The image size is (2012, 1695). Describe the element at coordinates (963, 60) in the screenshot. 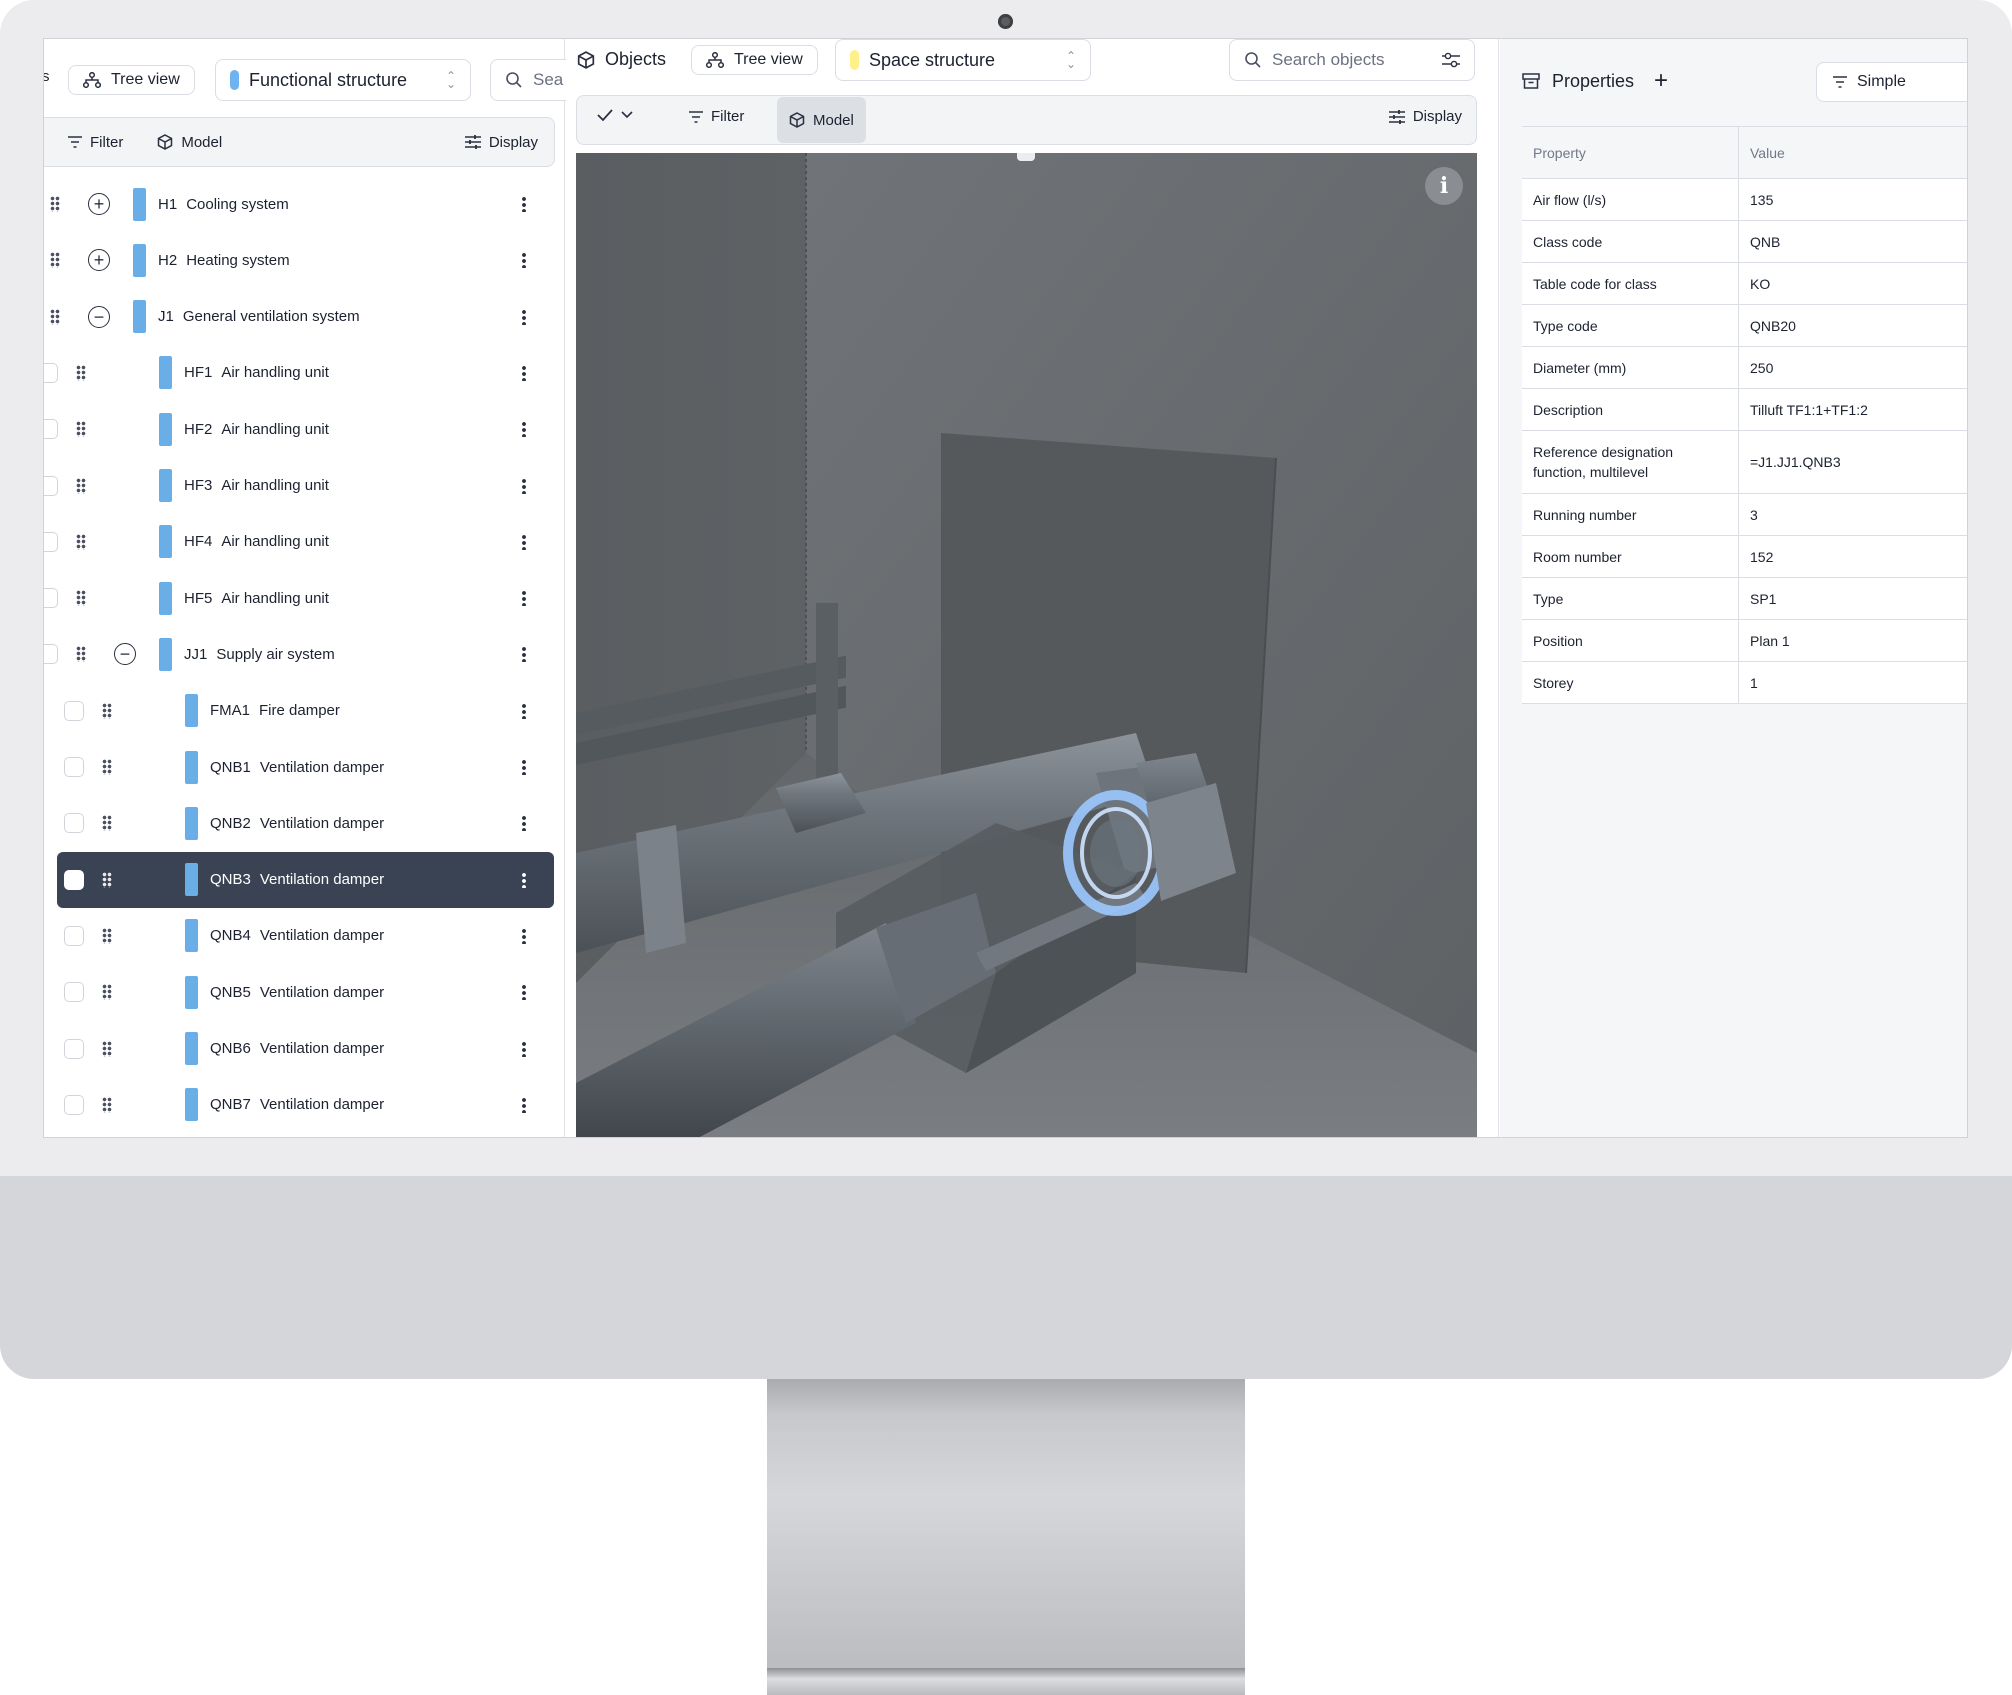

I see `space-structure-select: Space structure ⌃ ⌄` at that location.